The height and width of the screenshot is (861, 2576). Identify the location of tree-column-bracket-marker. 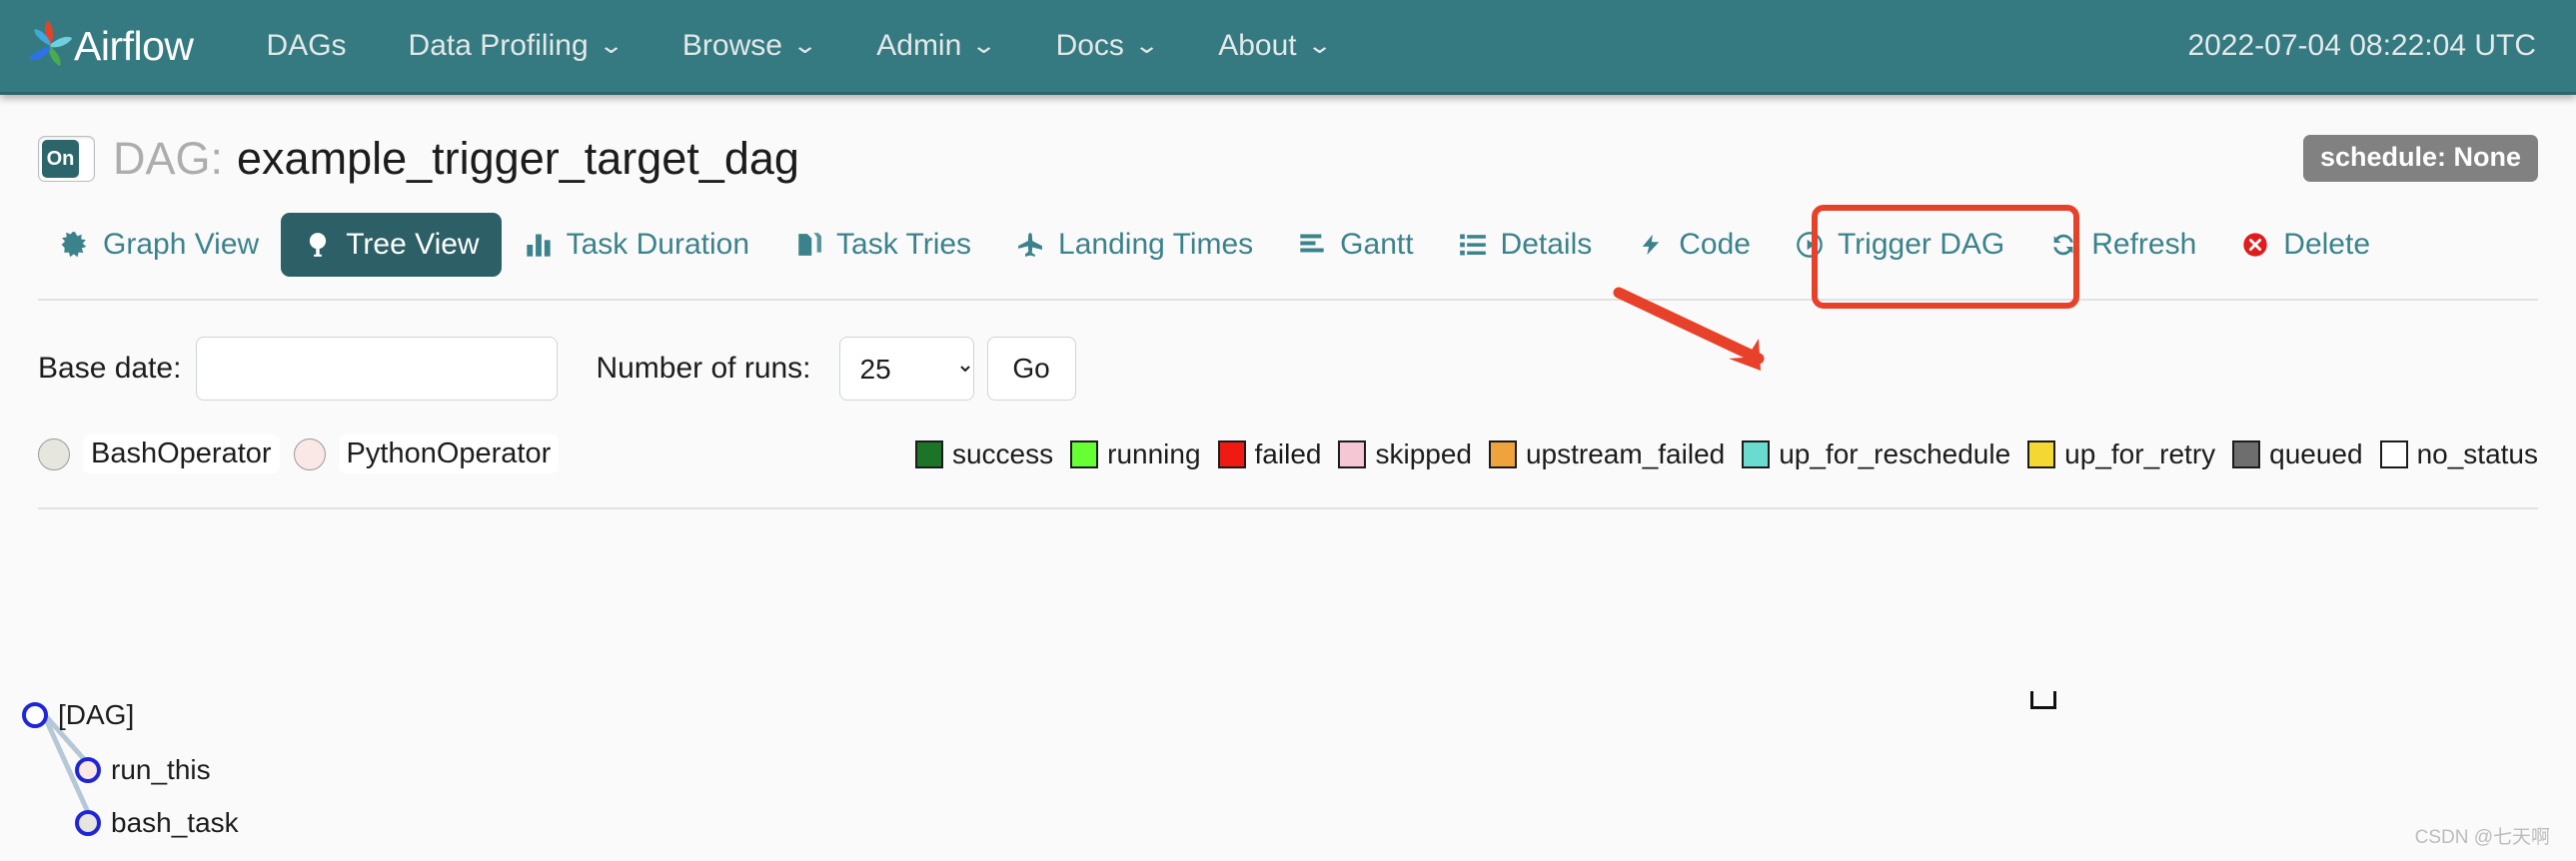
(2043, 700).